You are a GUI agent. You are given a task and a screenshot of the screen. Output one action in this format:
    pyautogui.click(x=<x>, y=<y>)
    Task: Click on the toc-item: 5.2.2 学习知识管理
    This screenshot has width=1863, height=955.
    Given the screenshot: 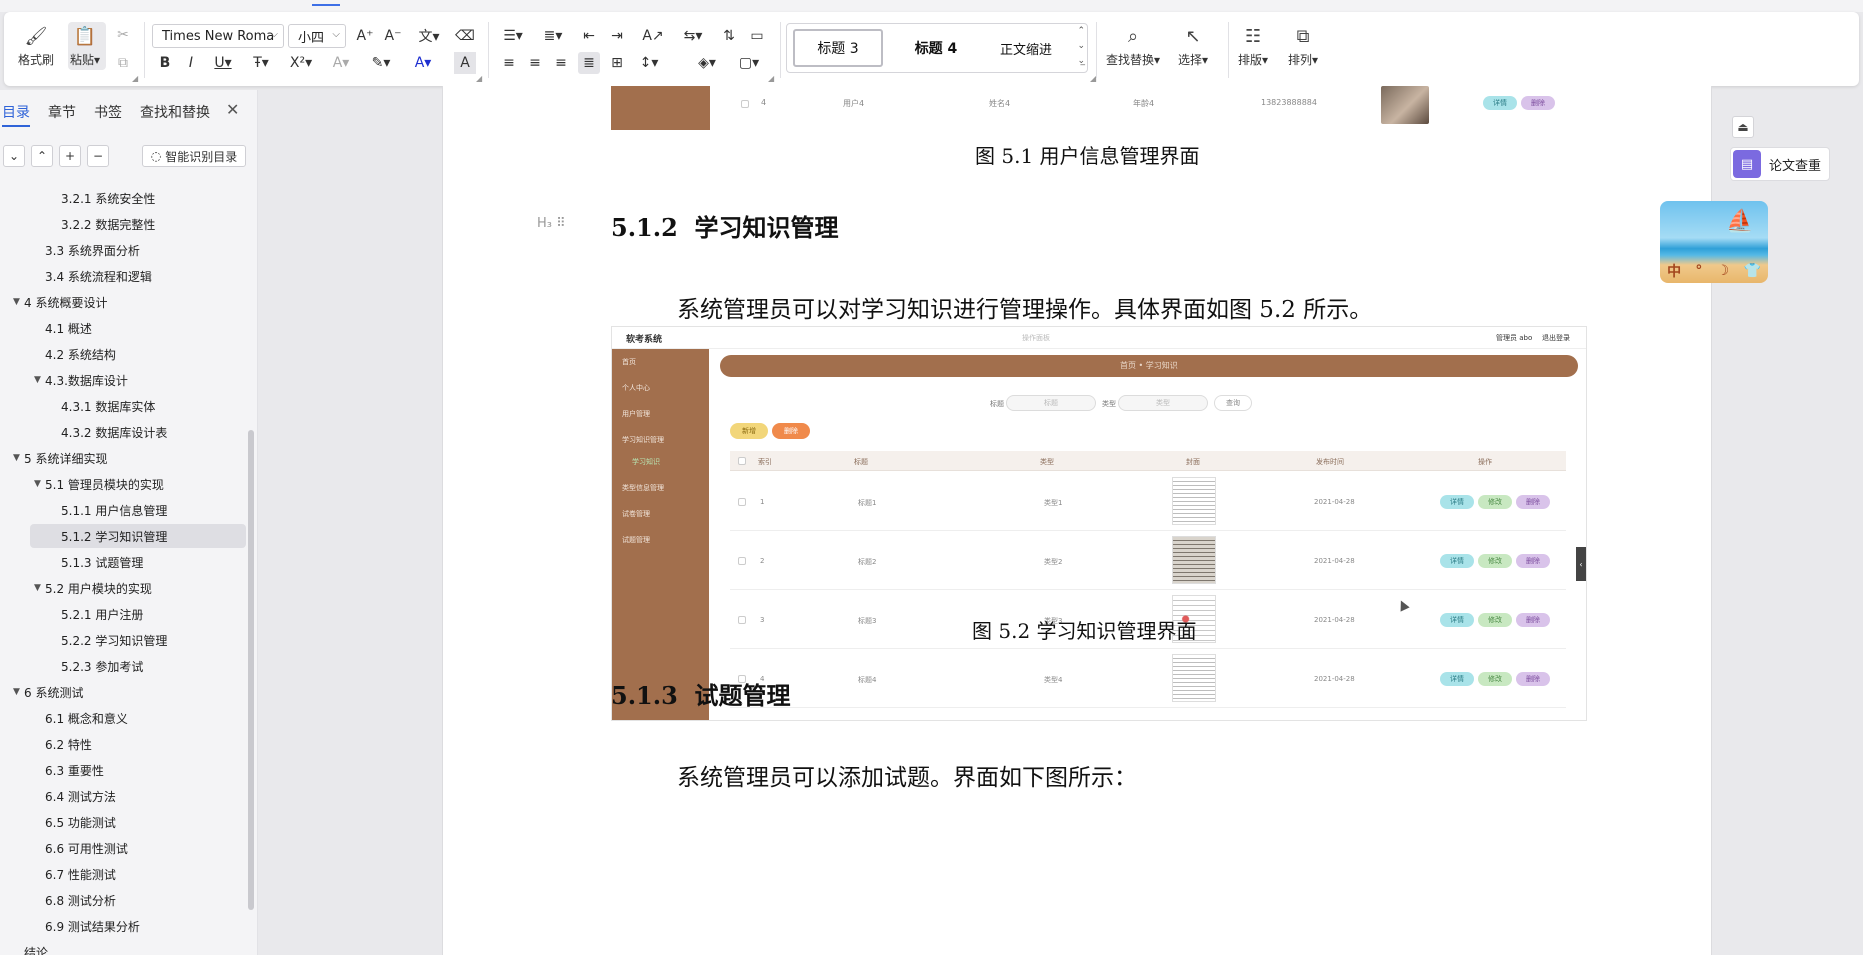 What is the action you would take?
    pyautogui.click(x=123, y=640)
    